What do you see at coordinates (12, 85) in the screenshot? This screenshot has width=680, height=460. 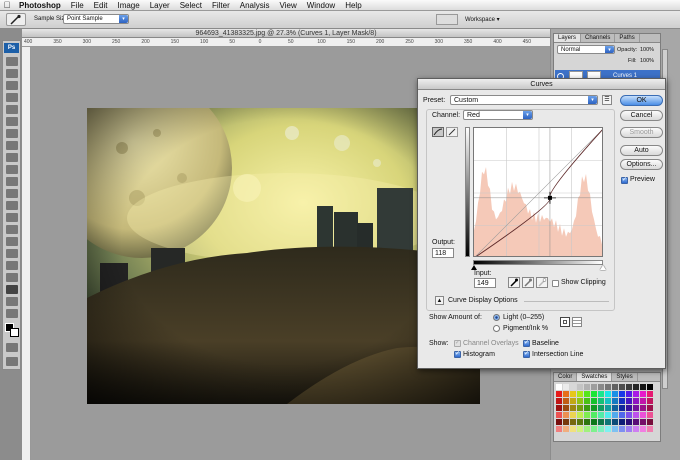 I see `lasso-tool-icon` at bounding box center [12, 85].